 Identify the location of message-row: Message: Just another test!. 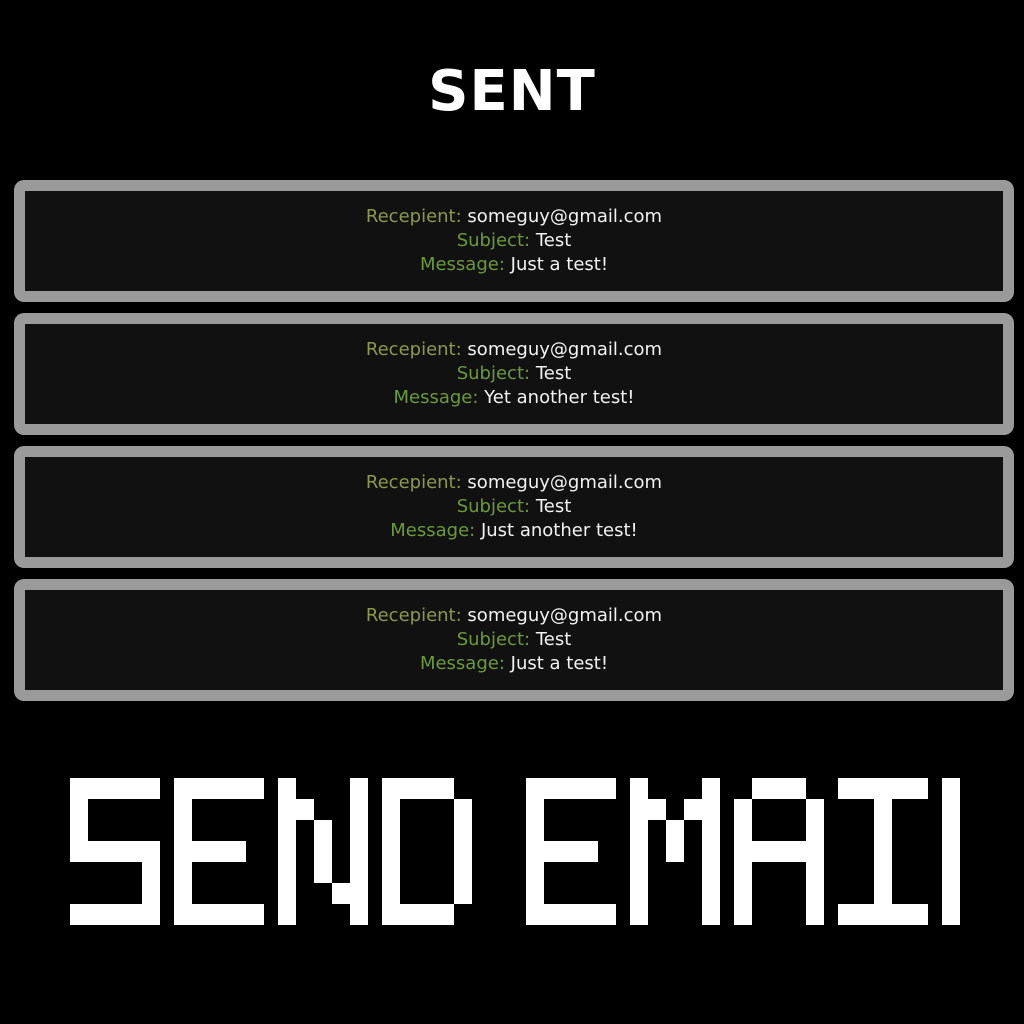
(513, 531).